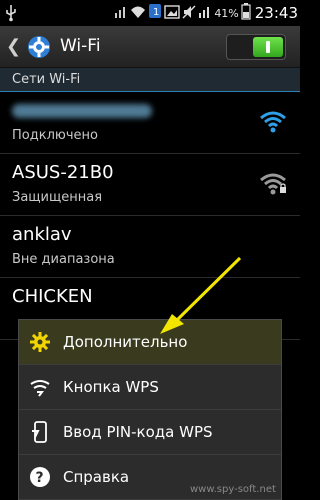 Image resolution: width=320 pixels, height=500 pixels. I want to click on wifi-signal-locked-icon, so click(273, 184).